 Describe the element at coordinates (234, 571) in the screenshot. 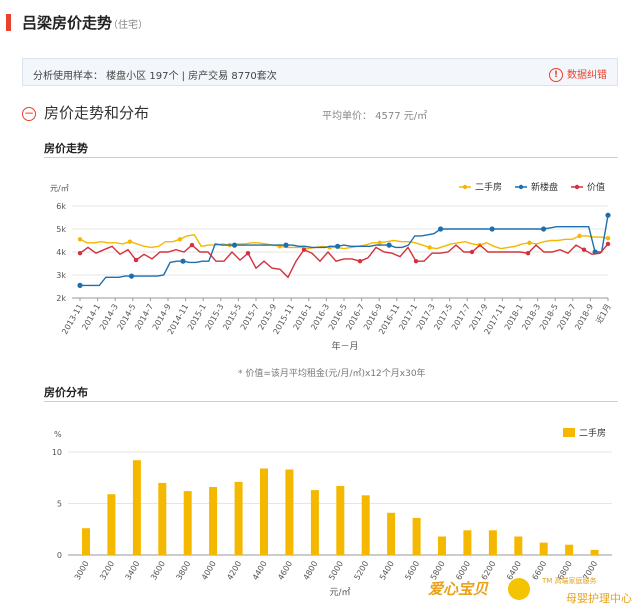

I see `dist-x-tick-label: 4200` at that location.